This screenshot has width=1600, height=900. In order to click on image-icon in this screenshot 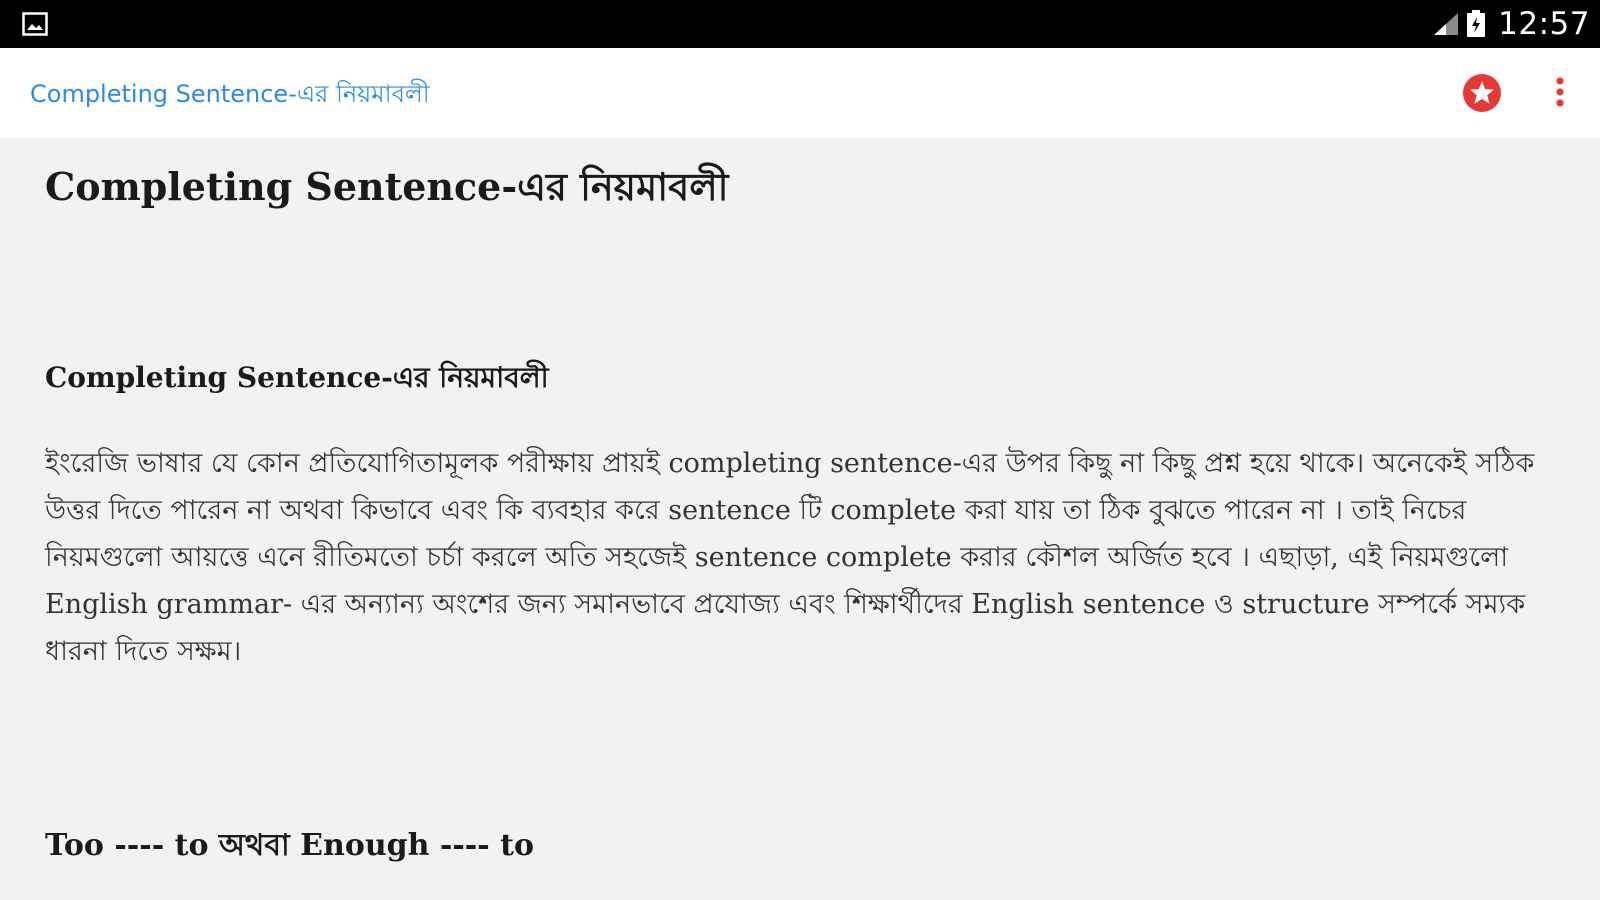, I will do `click(35, 24)`.